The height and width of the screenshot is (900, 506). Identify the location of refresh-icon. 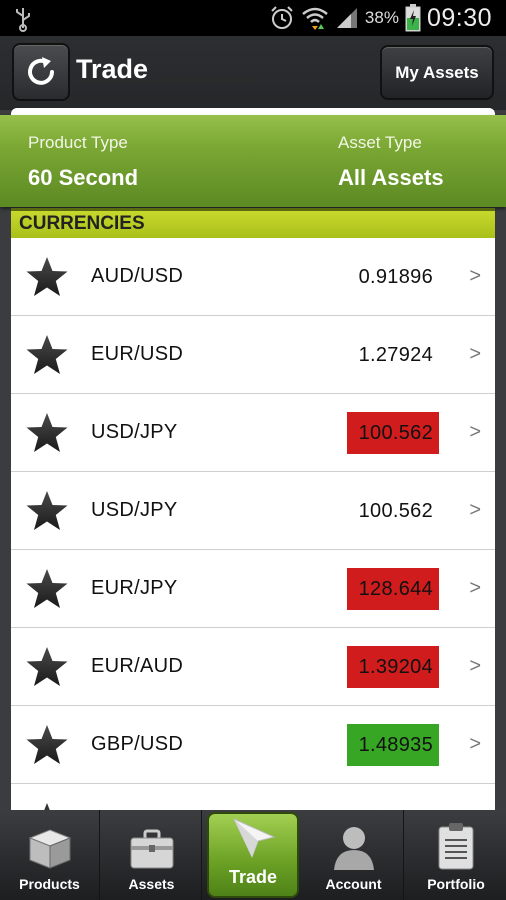
(41, 71).